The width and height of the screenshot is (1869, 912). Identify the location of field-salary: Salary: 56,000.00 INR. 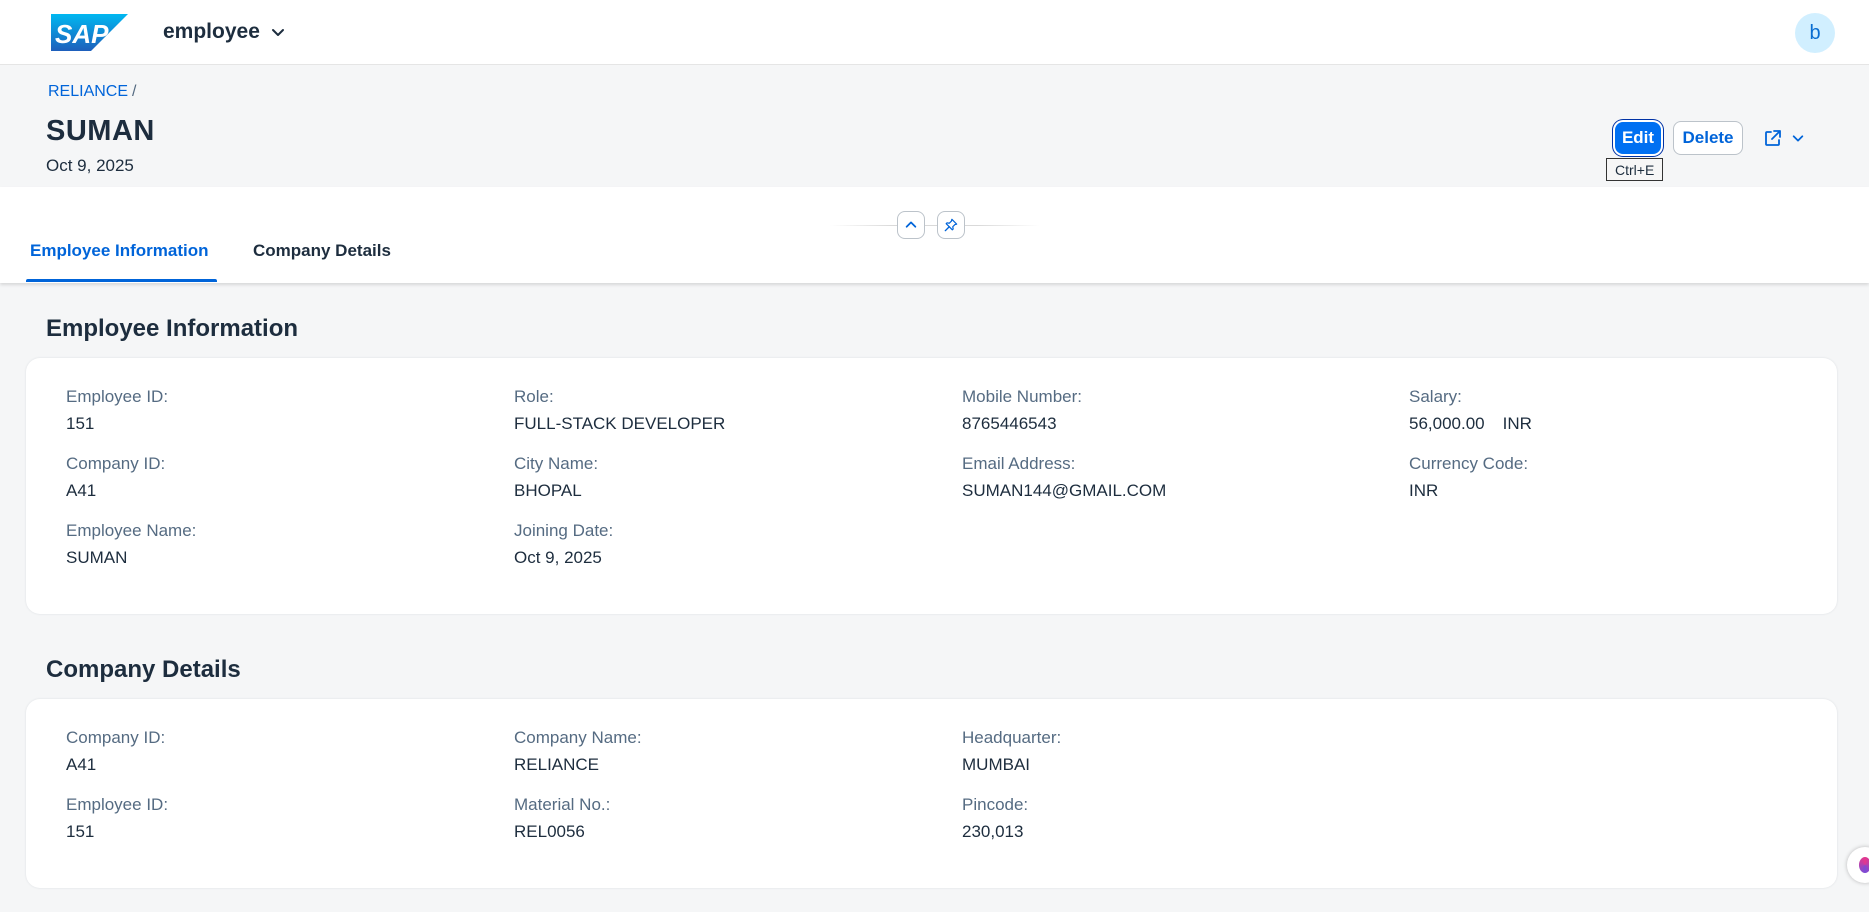
(1470, 410).